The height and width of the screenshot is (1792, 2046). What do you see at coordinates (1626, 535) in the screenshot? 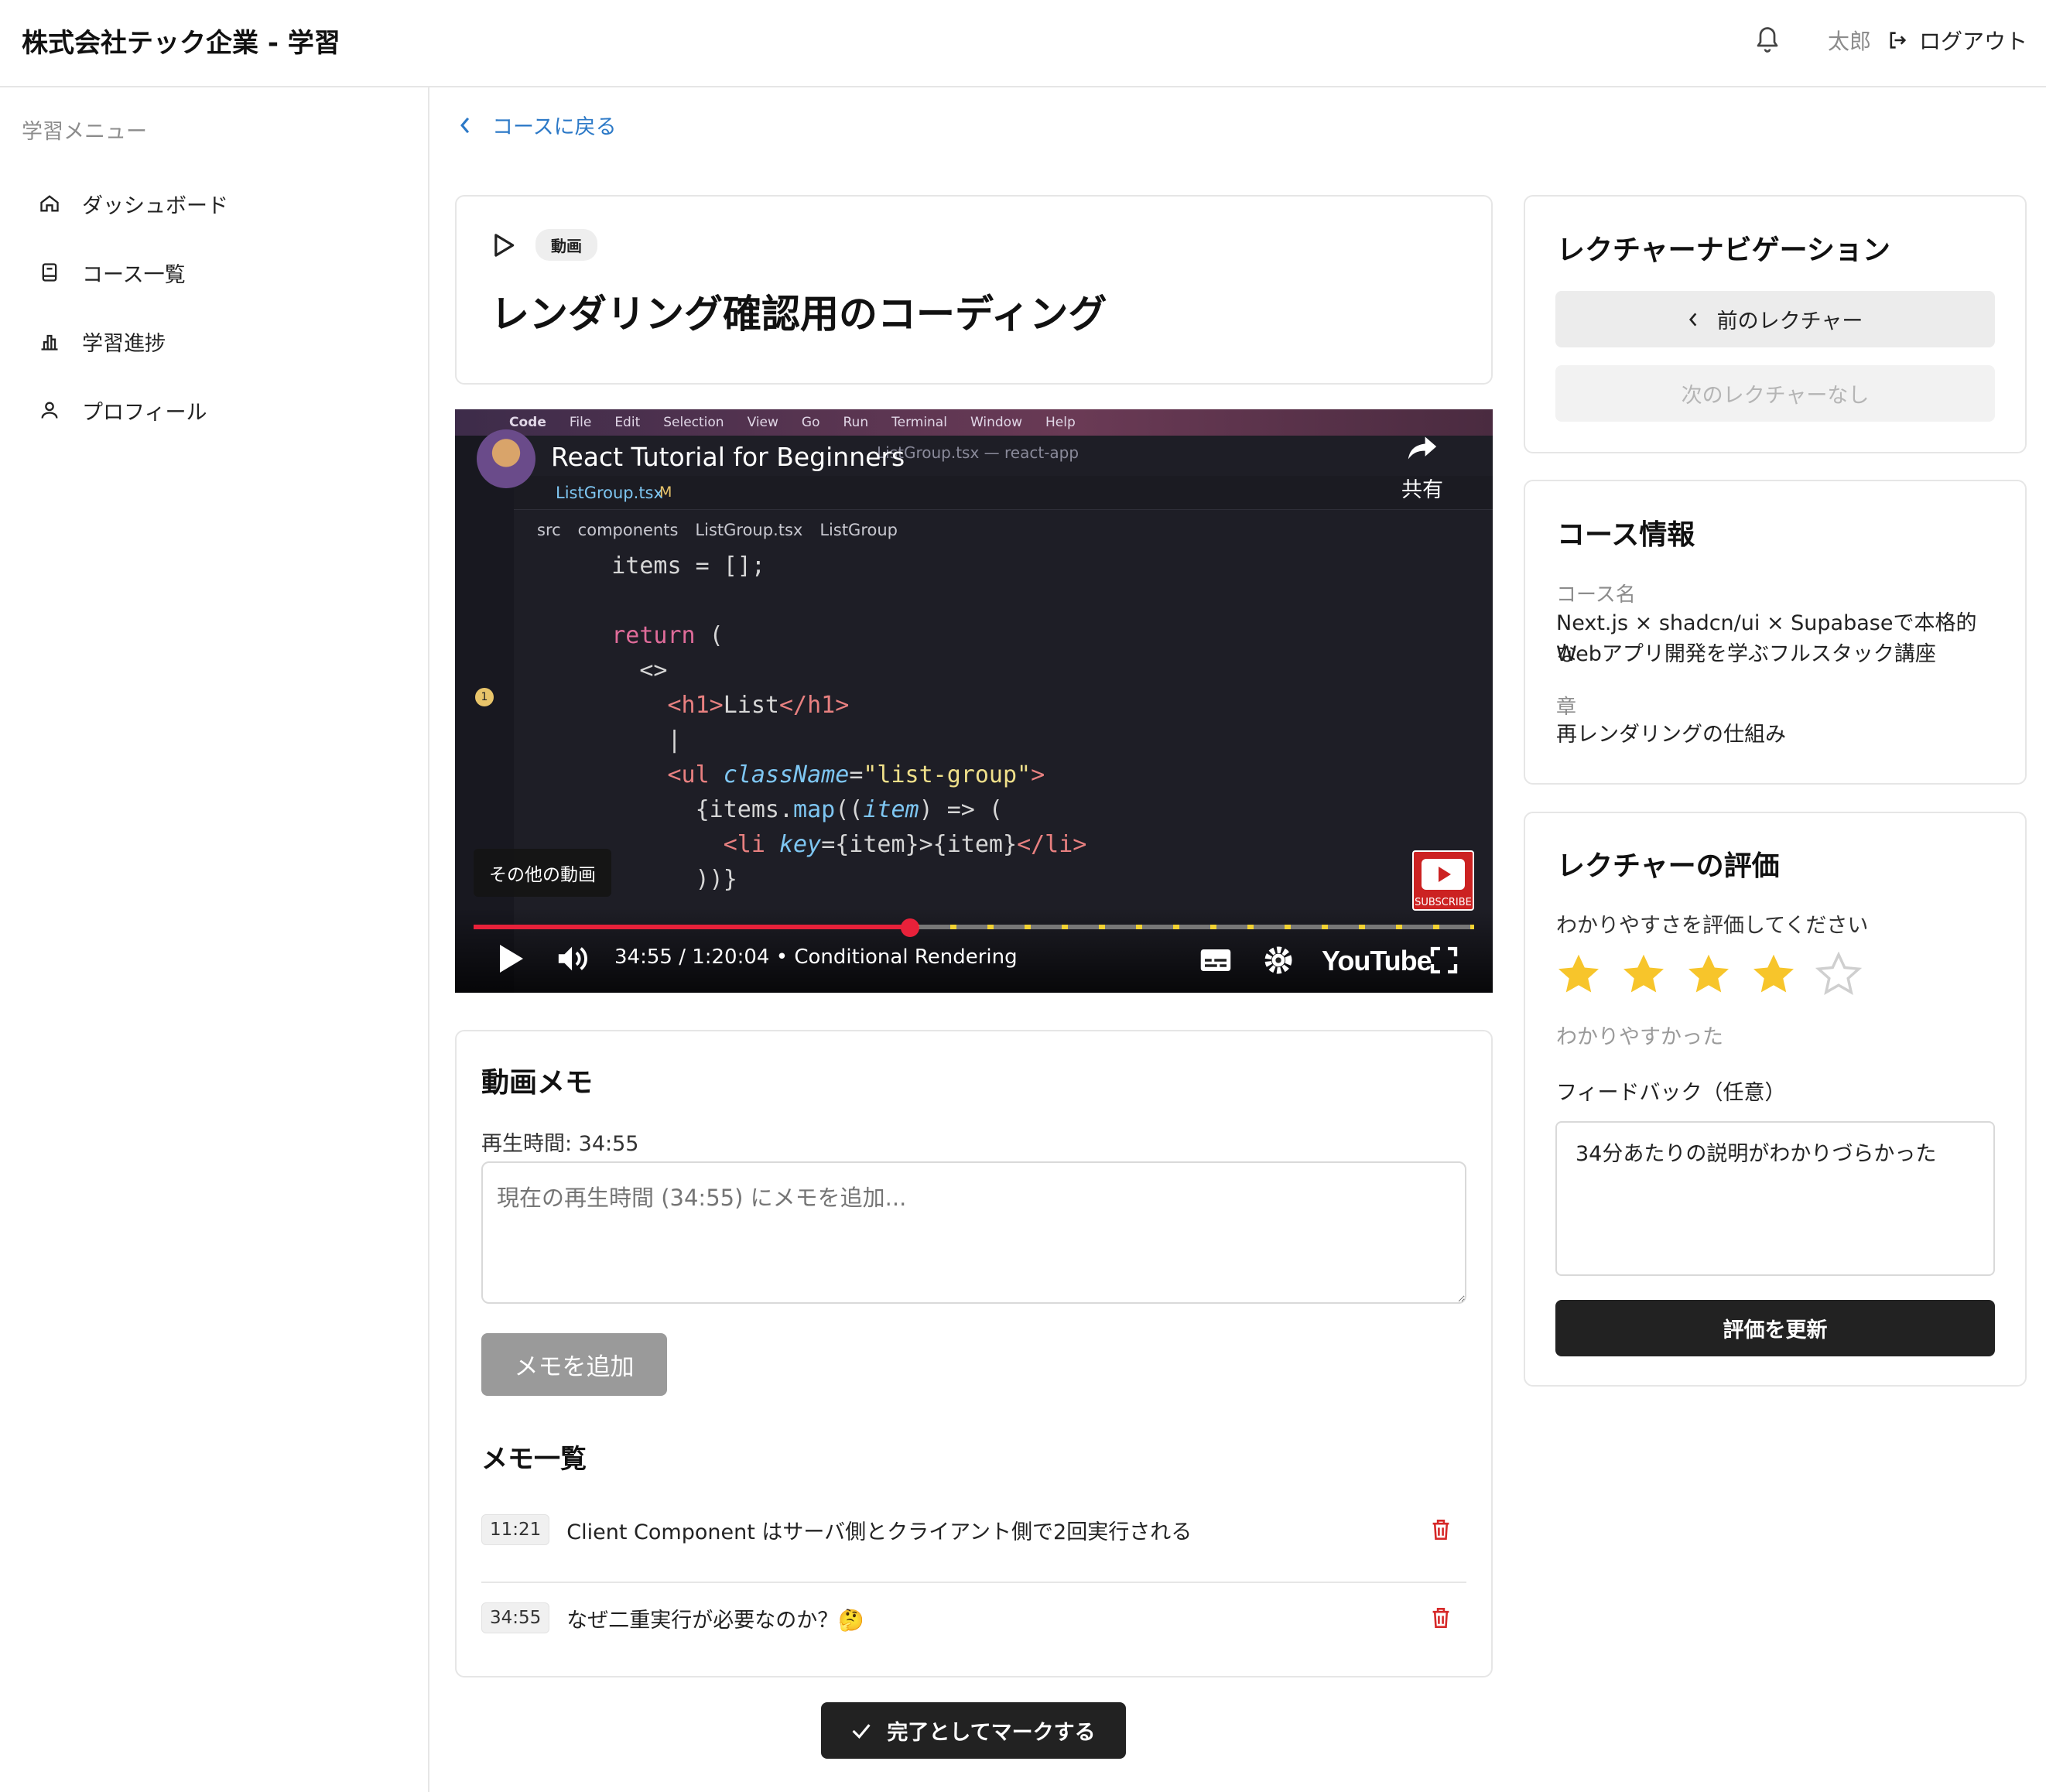
I see `course-info-heading: コース情報` at bounding box center [1626, 535].